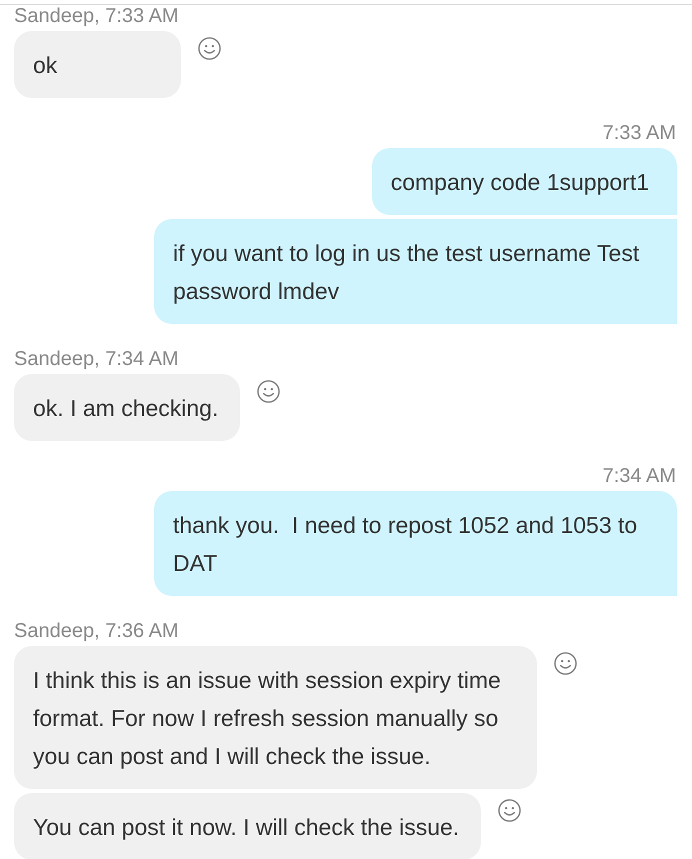  I want to click on timestamp: 7:34 AM, so click(639, 476).